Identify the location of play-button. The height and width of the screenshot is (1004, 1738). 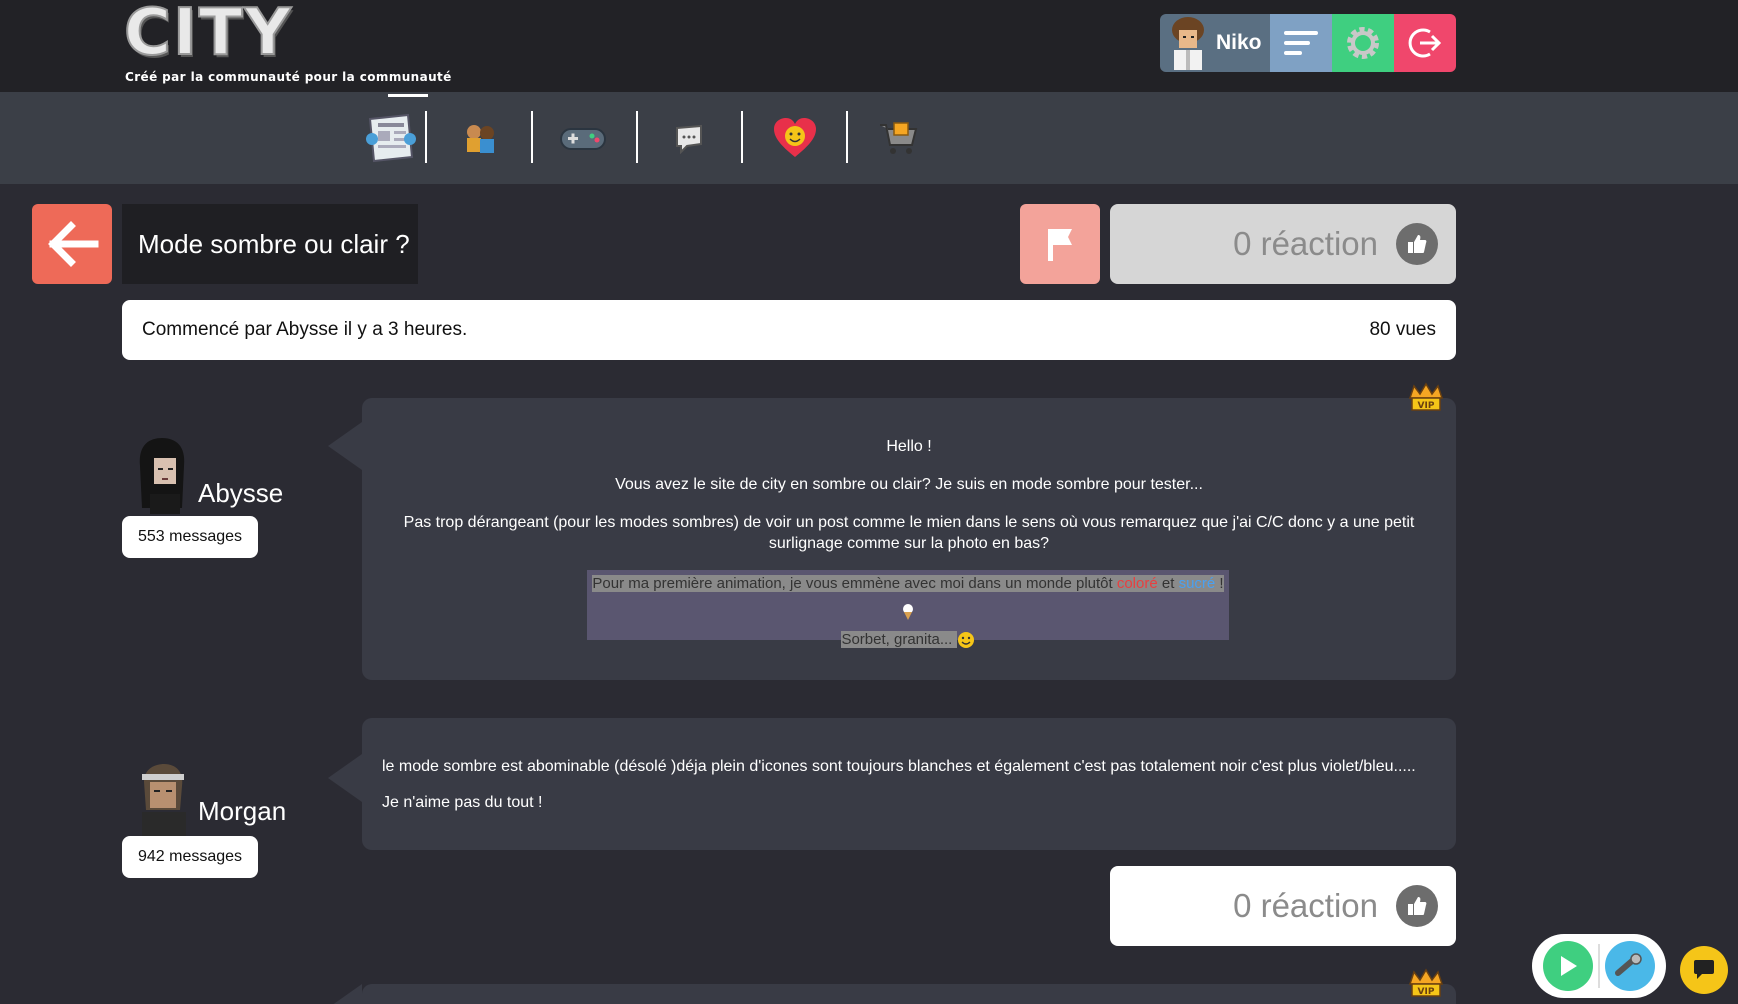
(1567, 966).